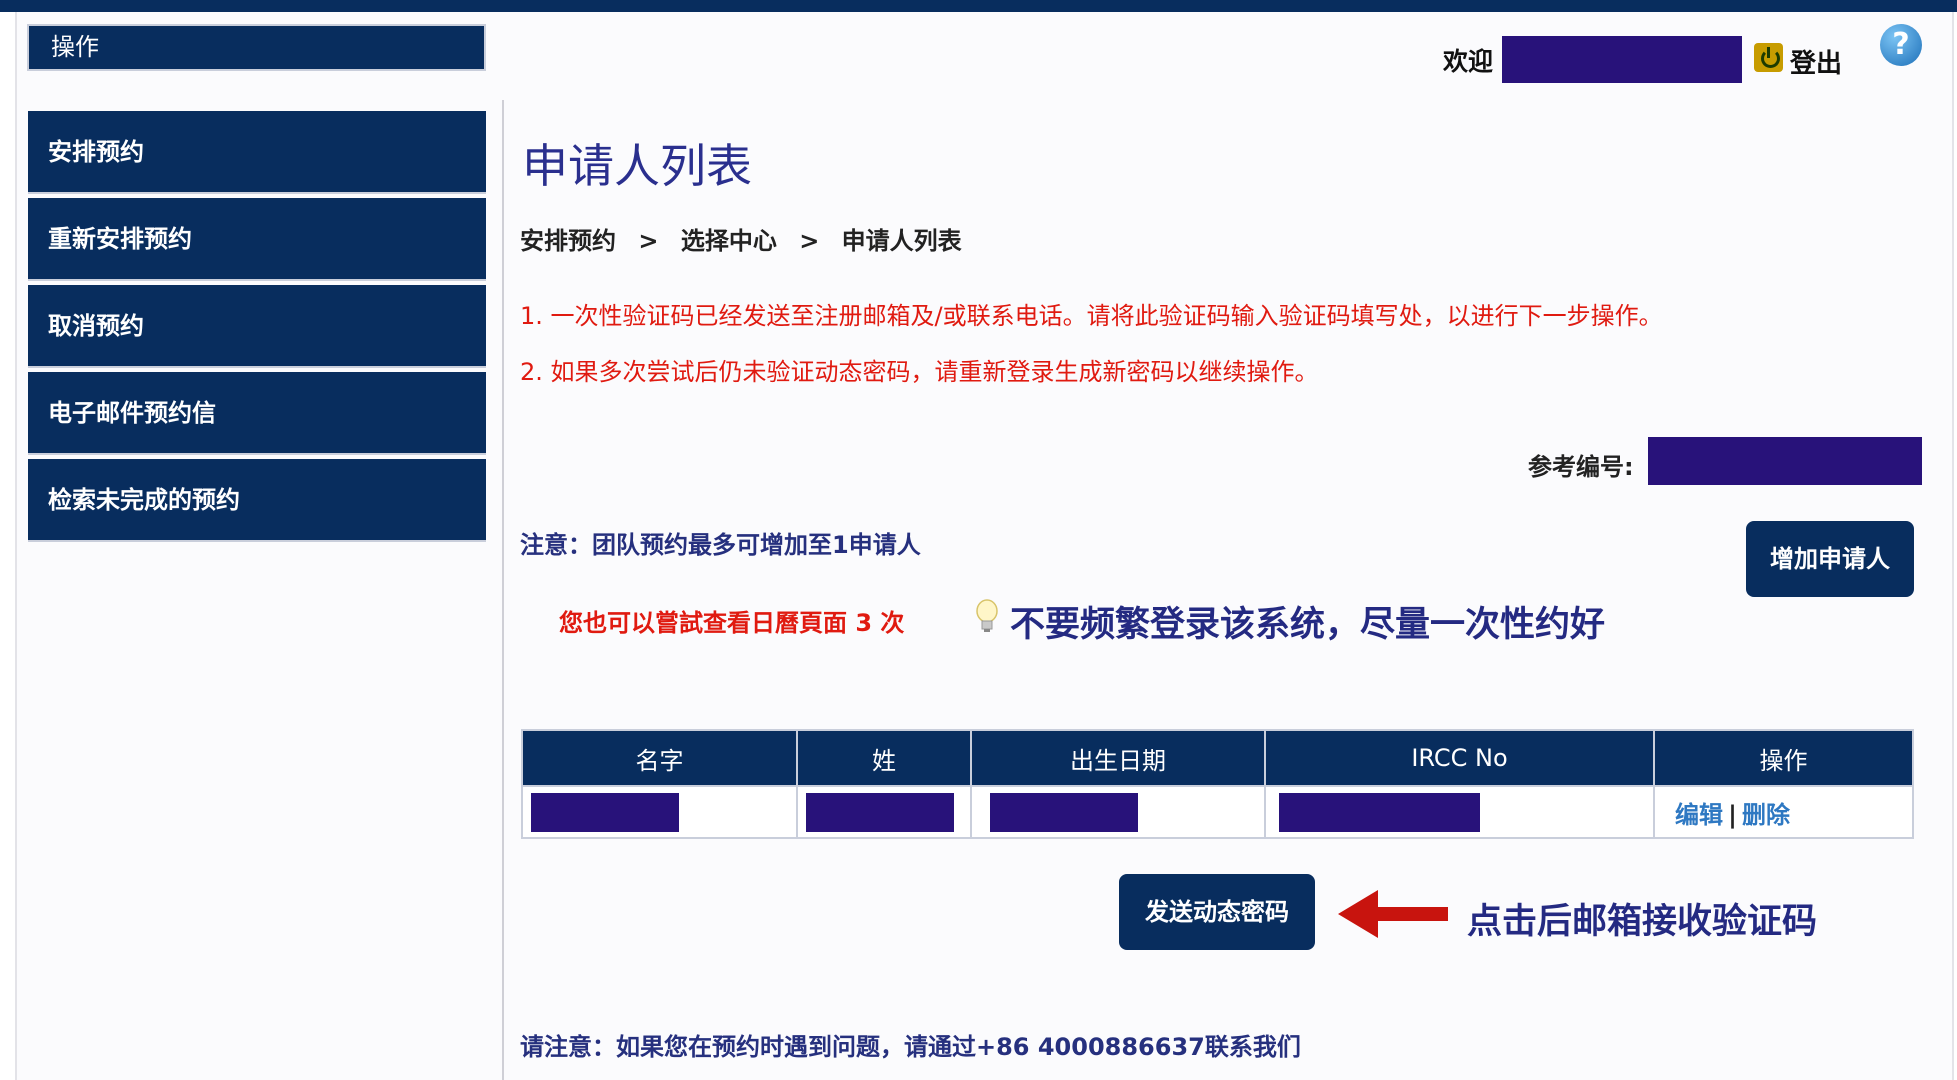 This screenshot has height=1080, width=1957. What do you see at coordinates (880, 812) in the screenshot?
I see `last-name-redacted` at bounding box center [880, 812].